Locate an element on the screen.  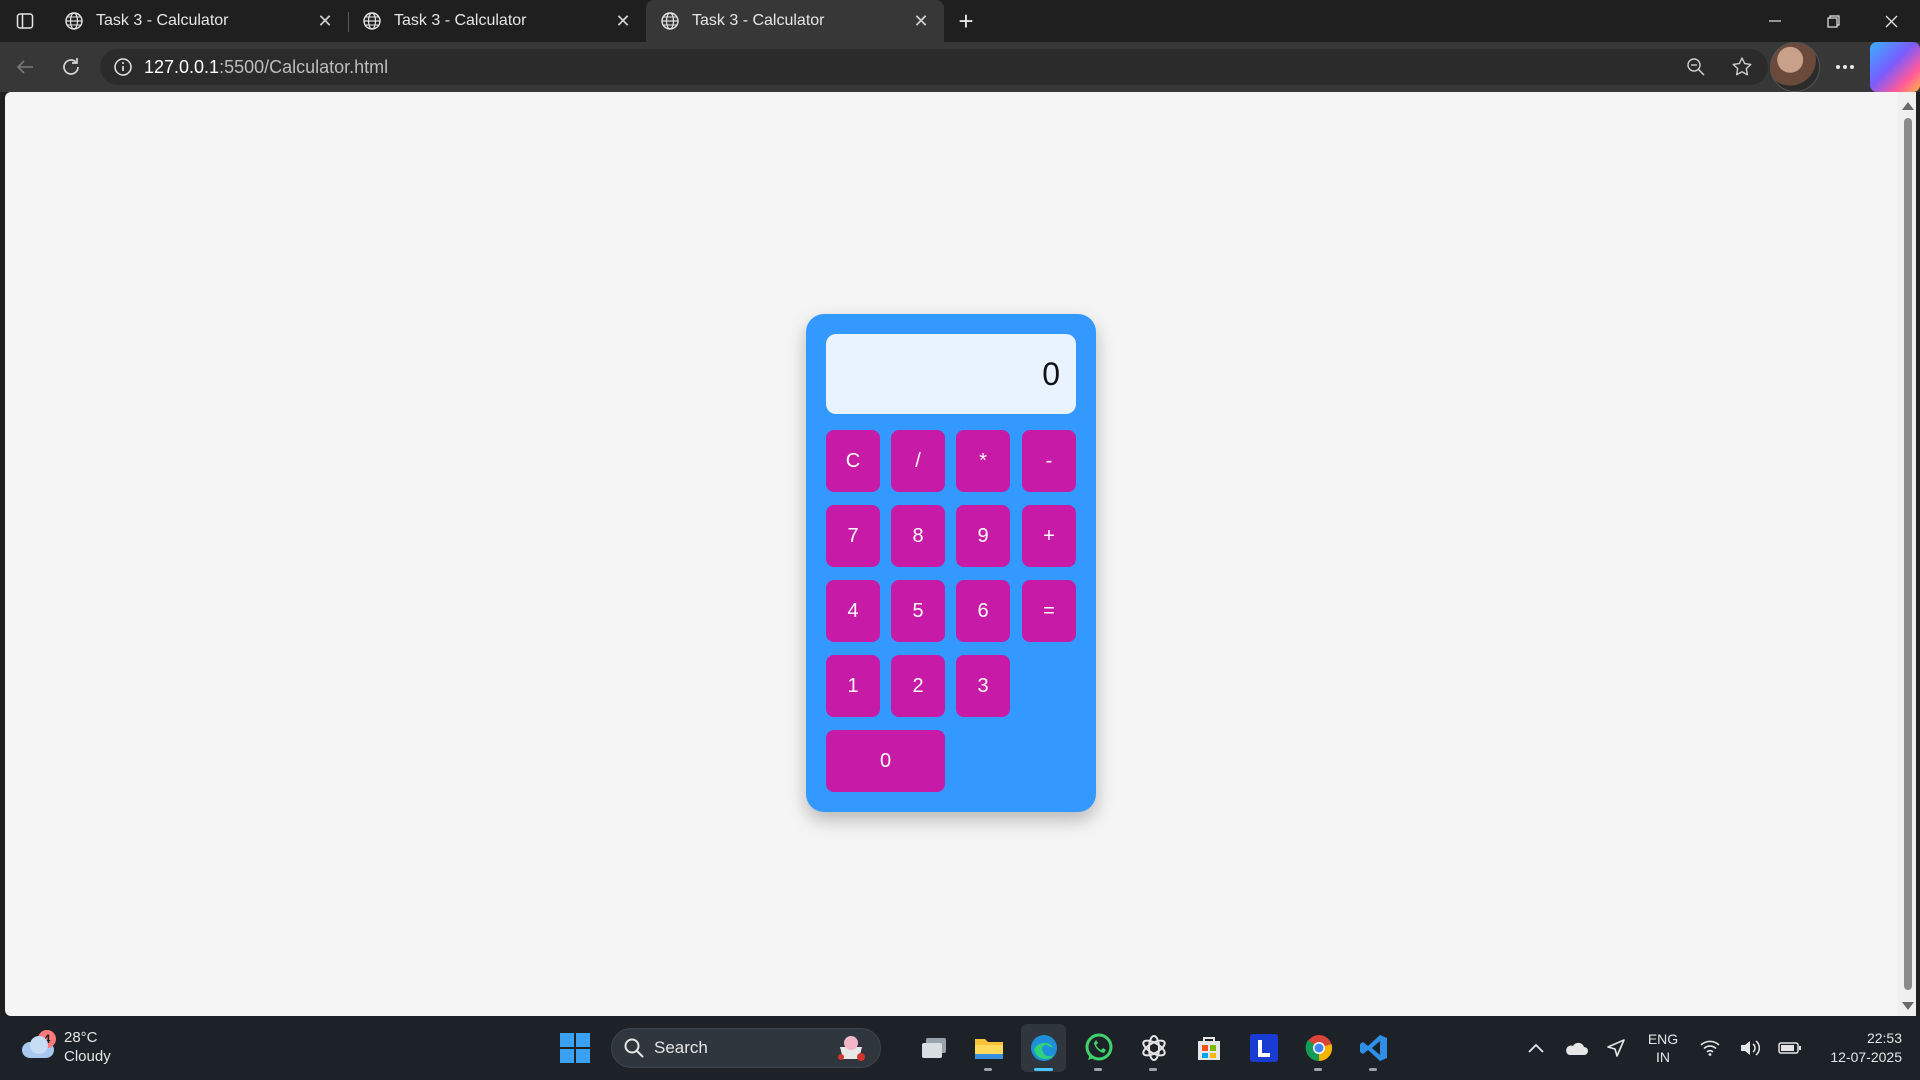
key-1: 1 is located at coordinates (853, 686).